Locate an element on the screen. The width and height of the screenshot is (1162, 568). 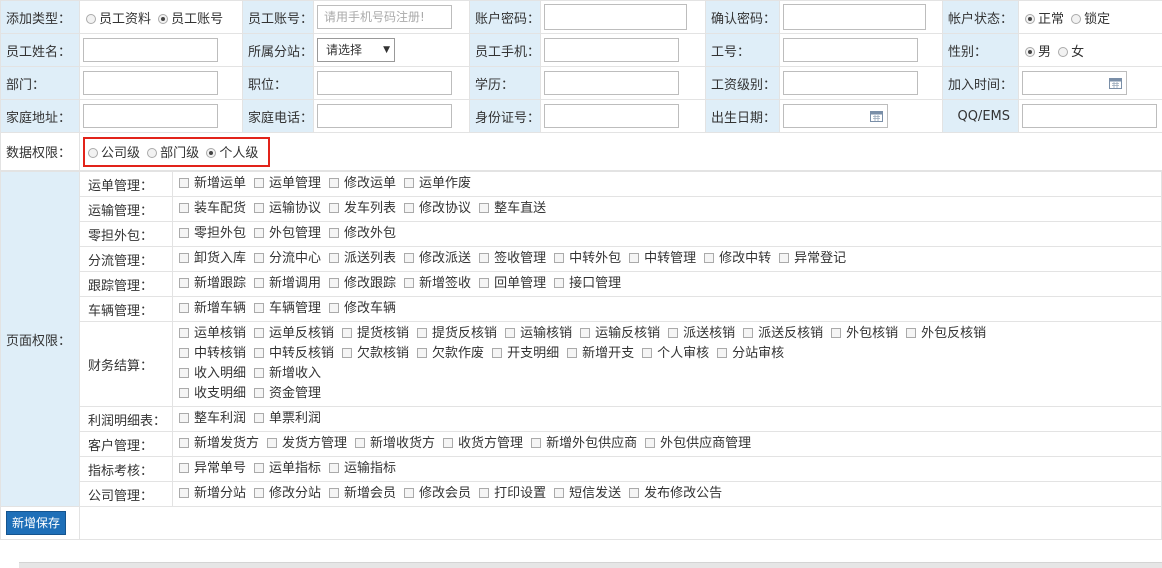
mobile-input is located at coordinates (611, 50).